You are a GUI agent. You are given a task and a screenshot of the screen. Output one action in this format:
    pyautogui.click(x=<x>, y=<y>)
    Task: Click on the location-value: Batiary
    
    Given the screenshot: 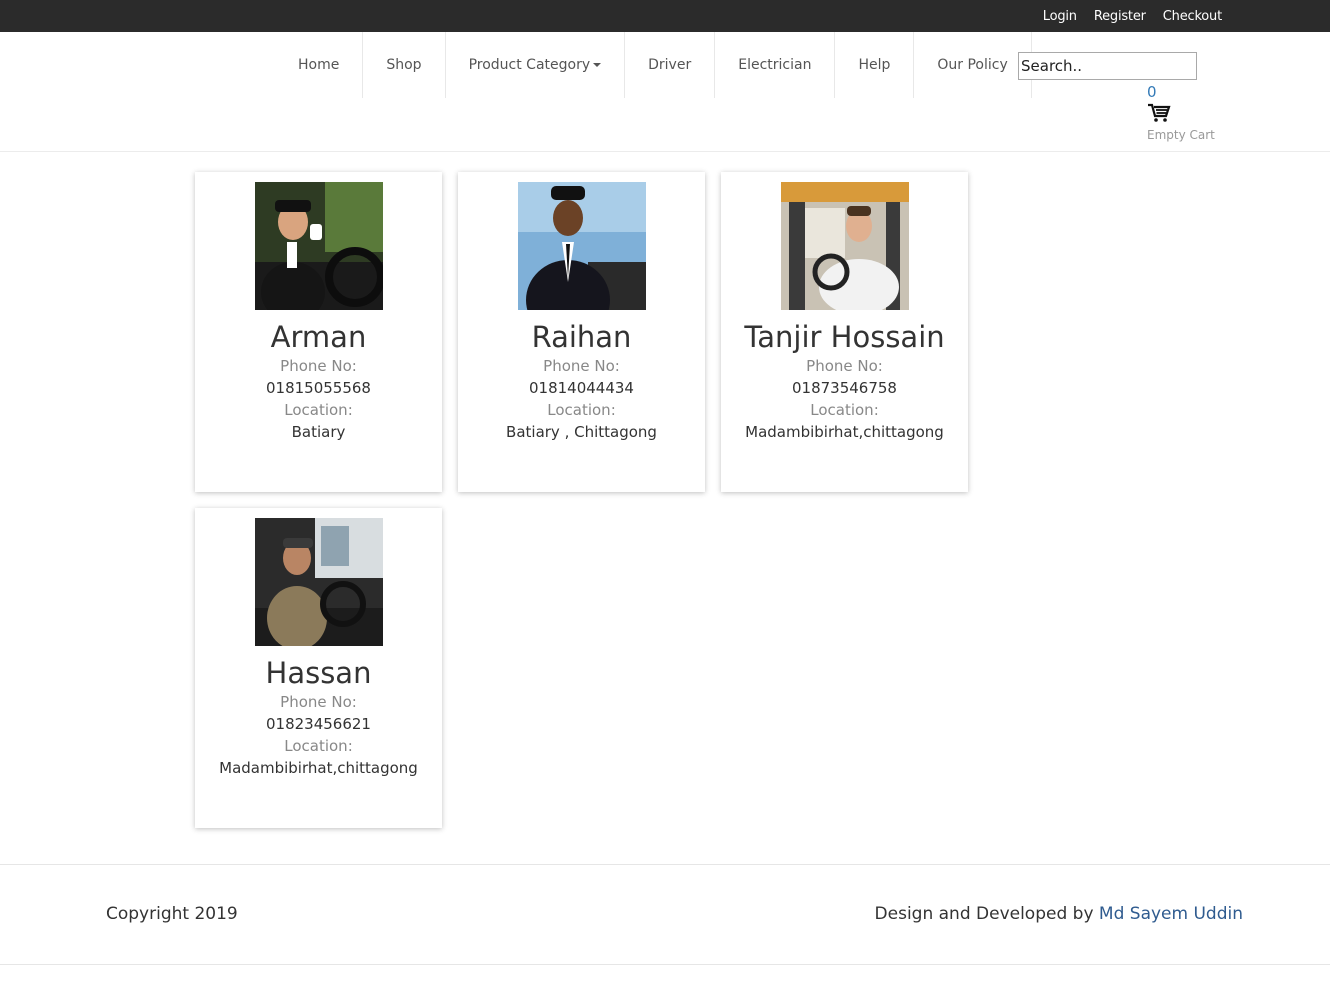 What is the action you would take?
    pyautogui.click(x=318, y=432)
    